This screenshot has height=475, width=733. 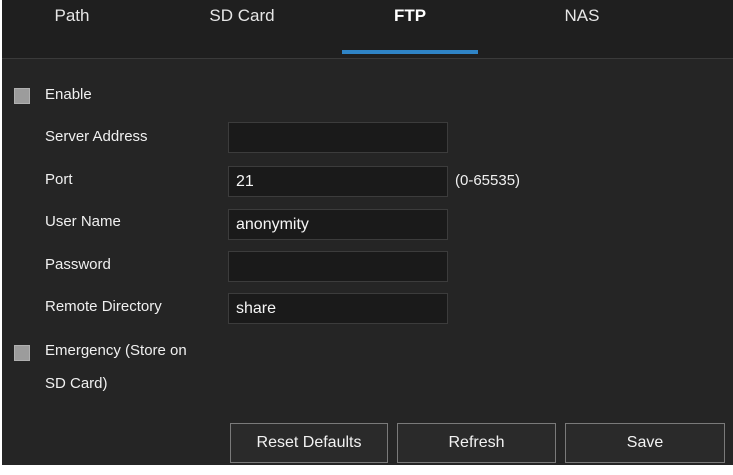 I want to click on remote-directory-label: Remote Directory, so click(x=103, y=306).